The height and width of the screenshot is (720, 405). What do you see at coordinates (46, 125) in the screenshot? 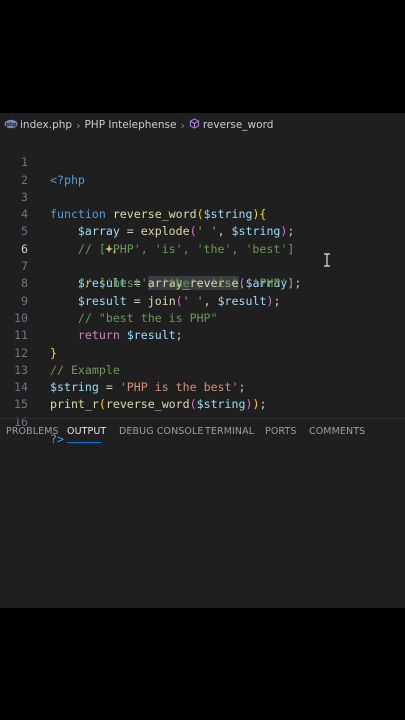
I see `breadcrumb-file: index.php` at bounding box center [46, 125].